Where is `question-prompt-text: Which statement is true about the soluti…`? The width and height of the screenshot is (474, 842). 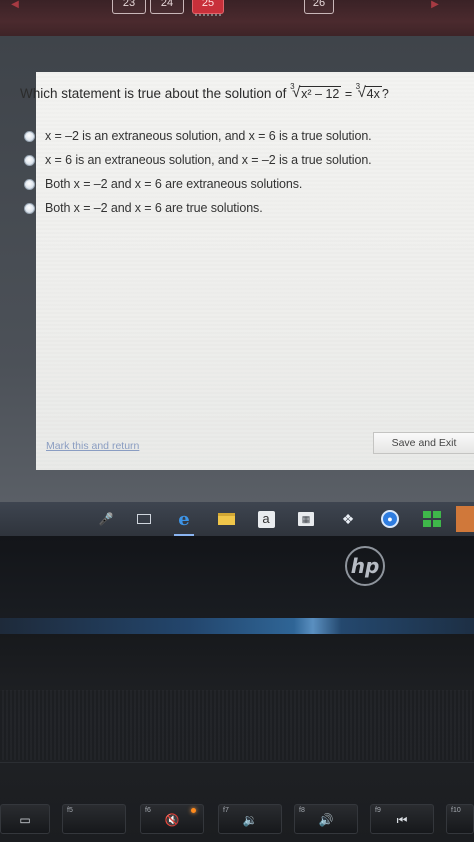
question-prompt-text: Which statement is true about the soluti… is located at coordinates (153, 93).